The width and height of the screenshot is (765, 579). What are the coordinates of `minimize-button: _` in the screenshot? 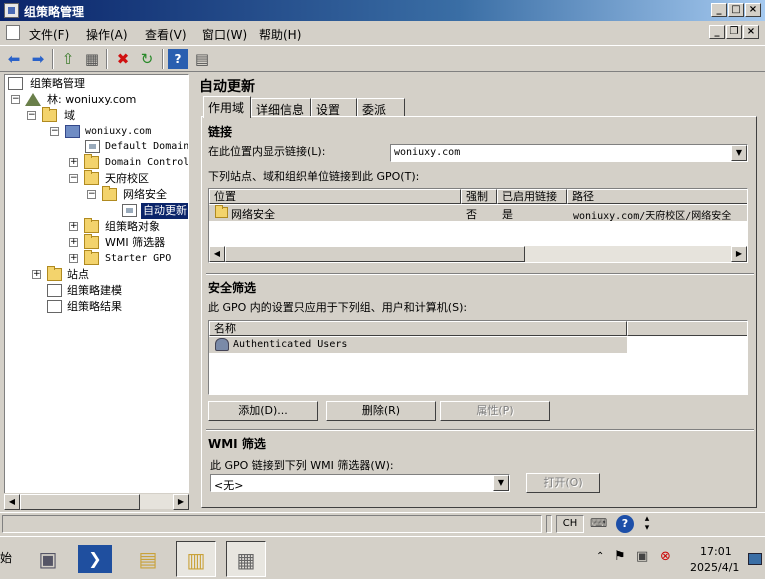 It's located at (719, 10).